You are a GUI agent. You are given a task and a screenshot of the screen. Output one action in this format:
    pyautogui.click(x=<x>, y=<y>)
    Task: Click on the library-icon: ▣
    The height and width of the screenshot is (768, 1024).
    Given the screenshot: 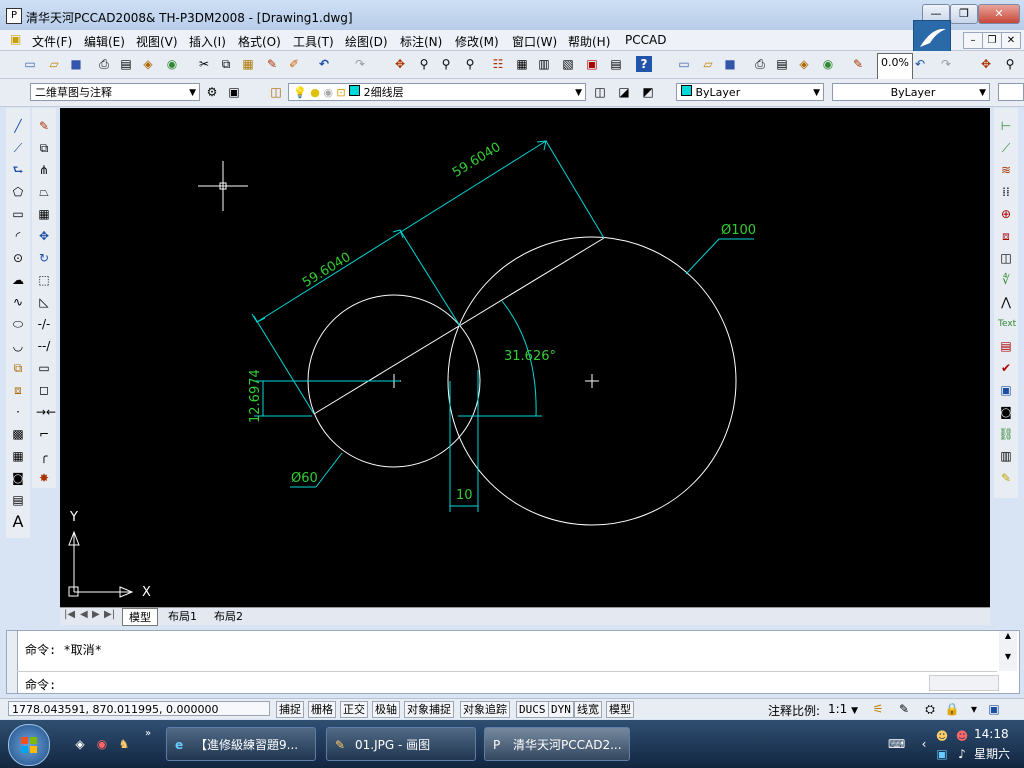 What is the action you would take?
    pyautogui.click(x=1006, y=390)
    